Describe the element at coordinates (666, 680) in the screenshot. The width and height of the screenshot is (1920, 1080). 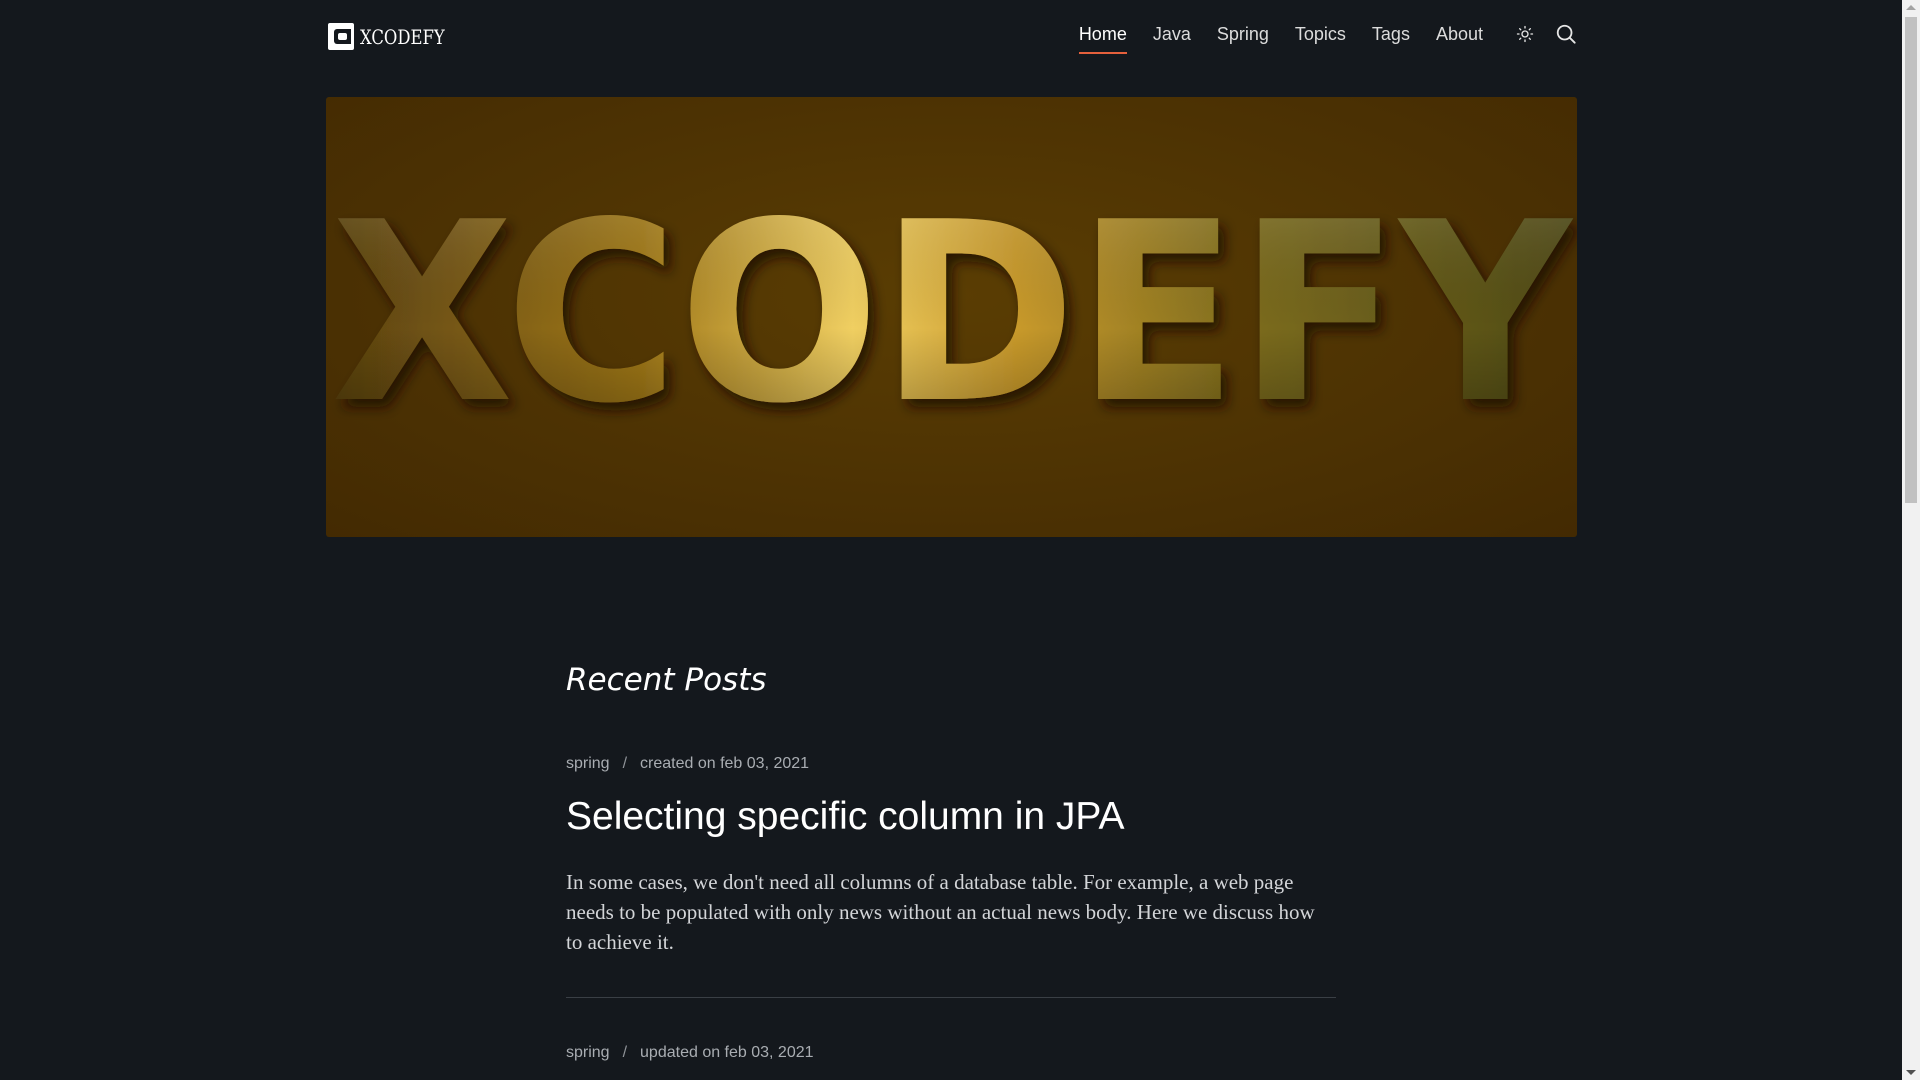
I see `section-title: Recent Posts` at that location.